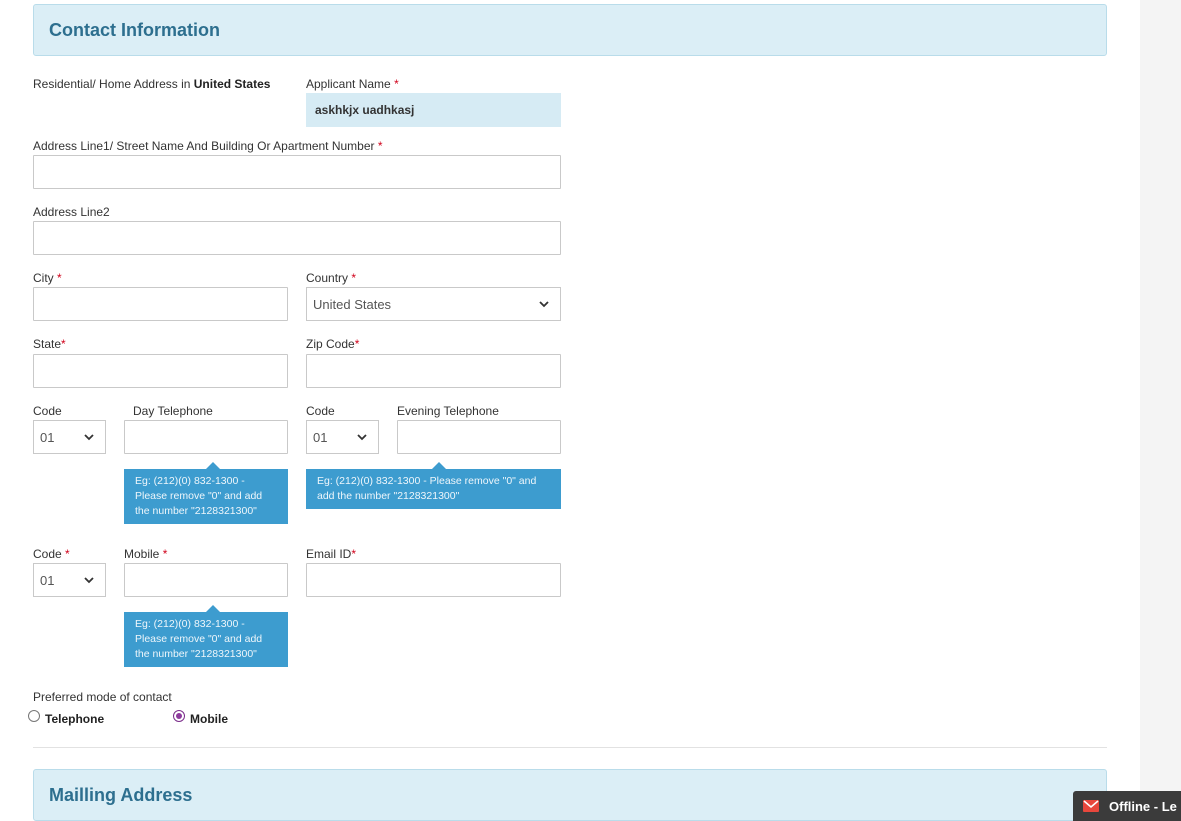 This screenshot has height=821, width=1181. What do you see at coordinates (43, 278) in the screenshot?
I see `city-label-text: City` at bounding box center [43, 278].